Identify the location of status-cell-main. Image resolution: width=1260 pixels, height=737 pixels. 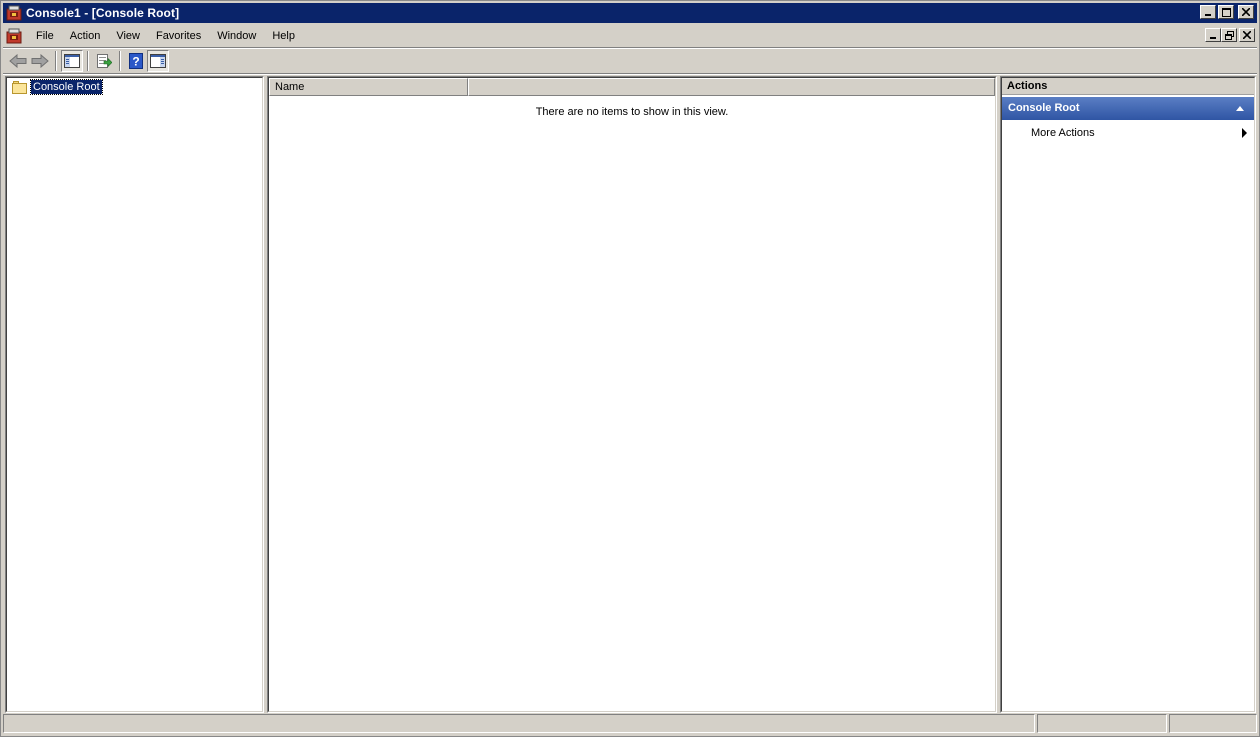
(519, 723).